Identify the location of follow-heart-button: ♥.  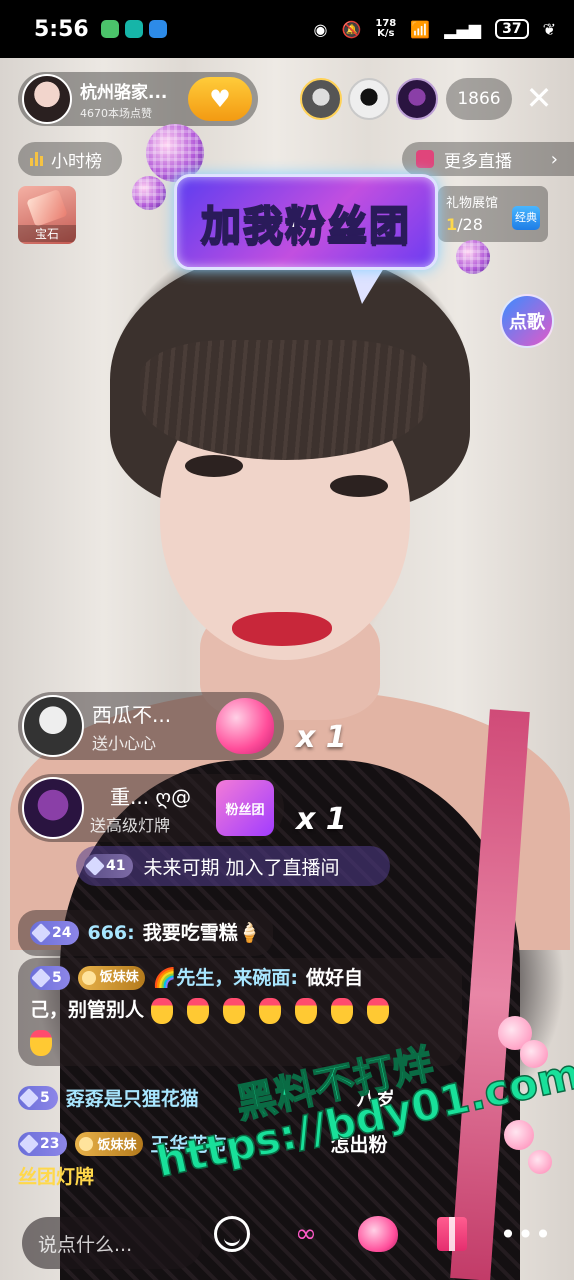
(220, 99).